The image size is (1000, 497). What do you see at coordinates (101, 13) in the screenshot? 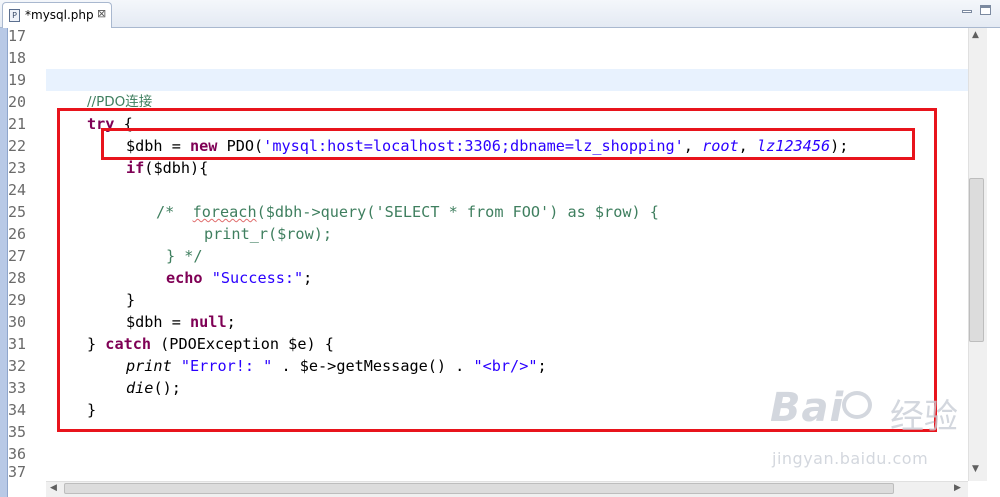
I see `close-icon: ⊠` at bounding box center [101, 13].